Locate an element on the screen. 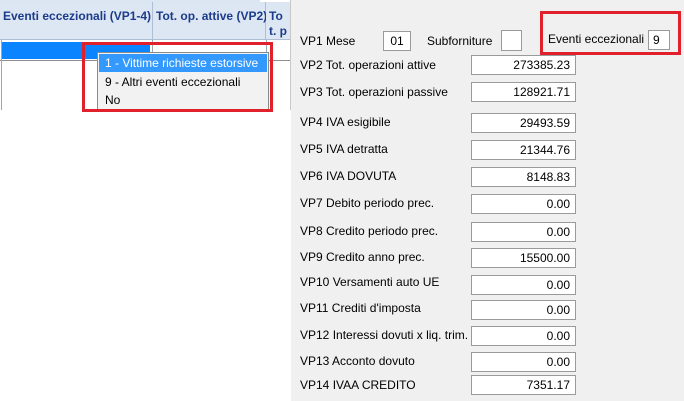  column-header-label: Tot. op. attive (VP2) is located at coordinates (212, 16).